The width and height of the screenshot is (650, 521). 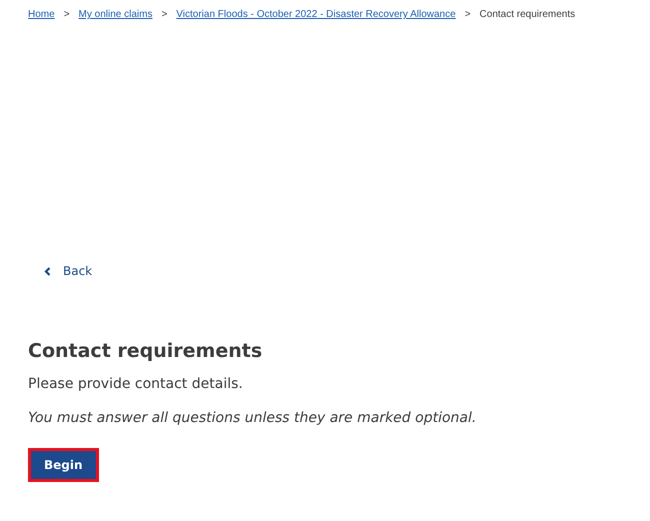 What do you see at coordinates (136, 384) in the screenshot?
I see `intro-text: Please provide contact details.` at bounding box center [136, 384].